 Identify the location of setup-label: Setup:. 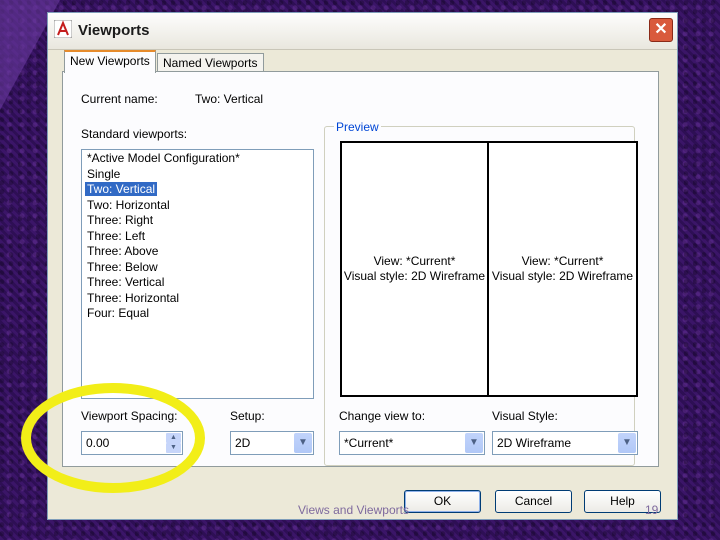
(247, 416).